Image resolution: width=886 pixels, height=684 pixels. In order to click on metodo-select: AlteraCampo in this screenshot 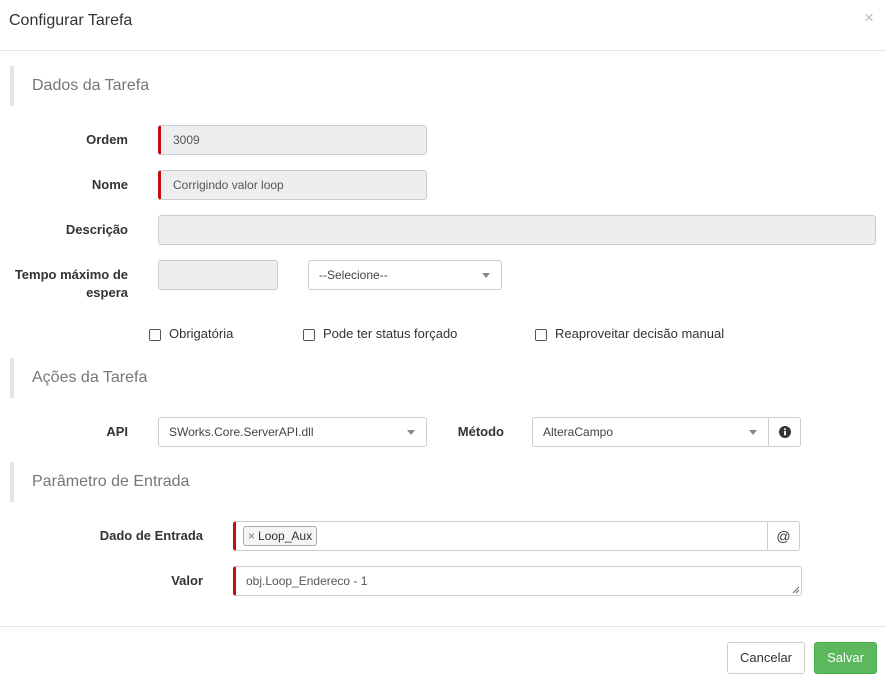, I will do `click(650, 432)`.